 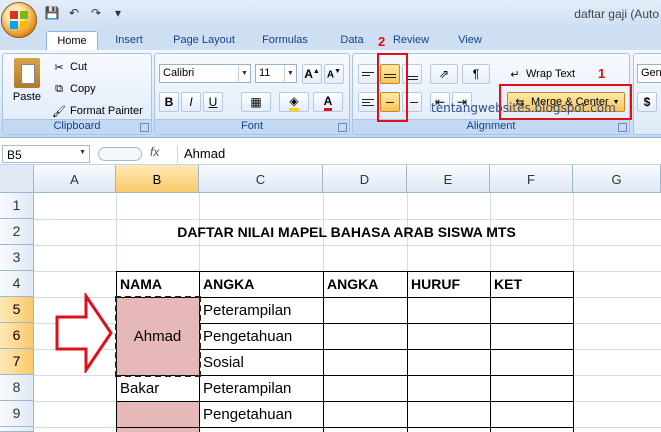 I want to click on row-header-7: 7, so click(x=17, y=362).